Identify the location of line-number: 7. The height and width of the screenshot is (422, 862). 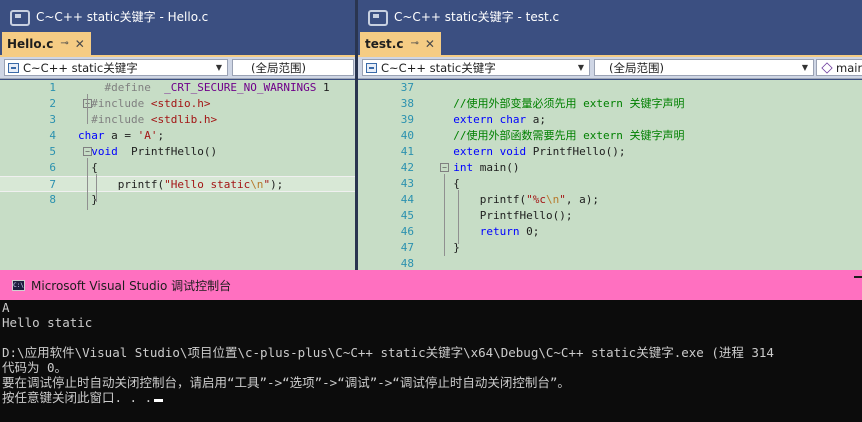
(52, 184).